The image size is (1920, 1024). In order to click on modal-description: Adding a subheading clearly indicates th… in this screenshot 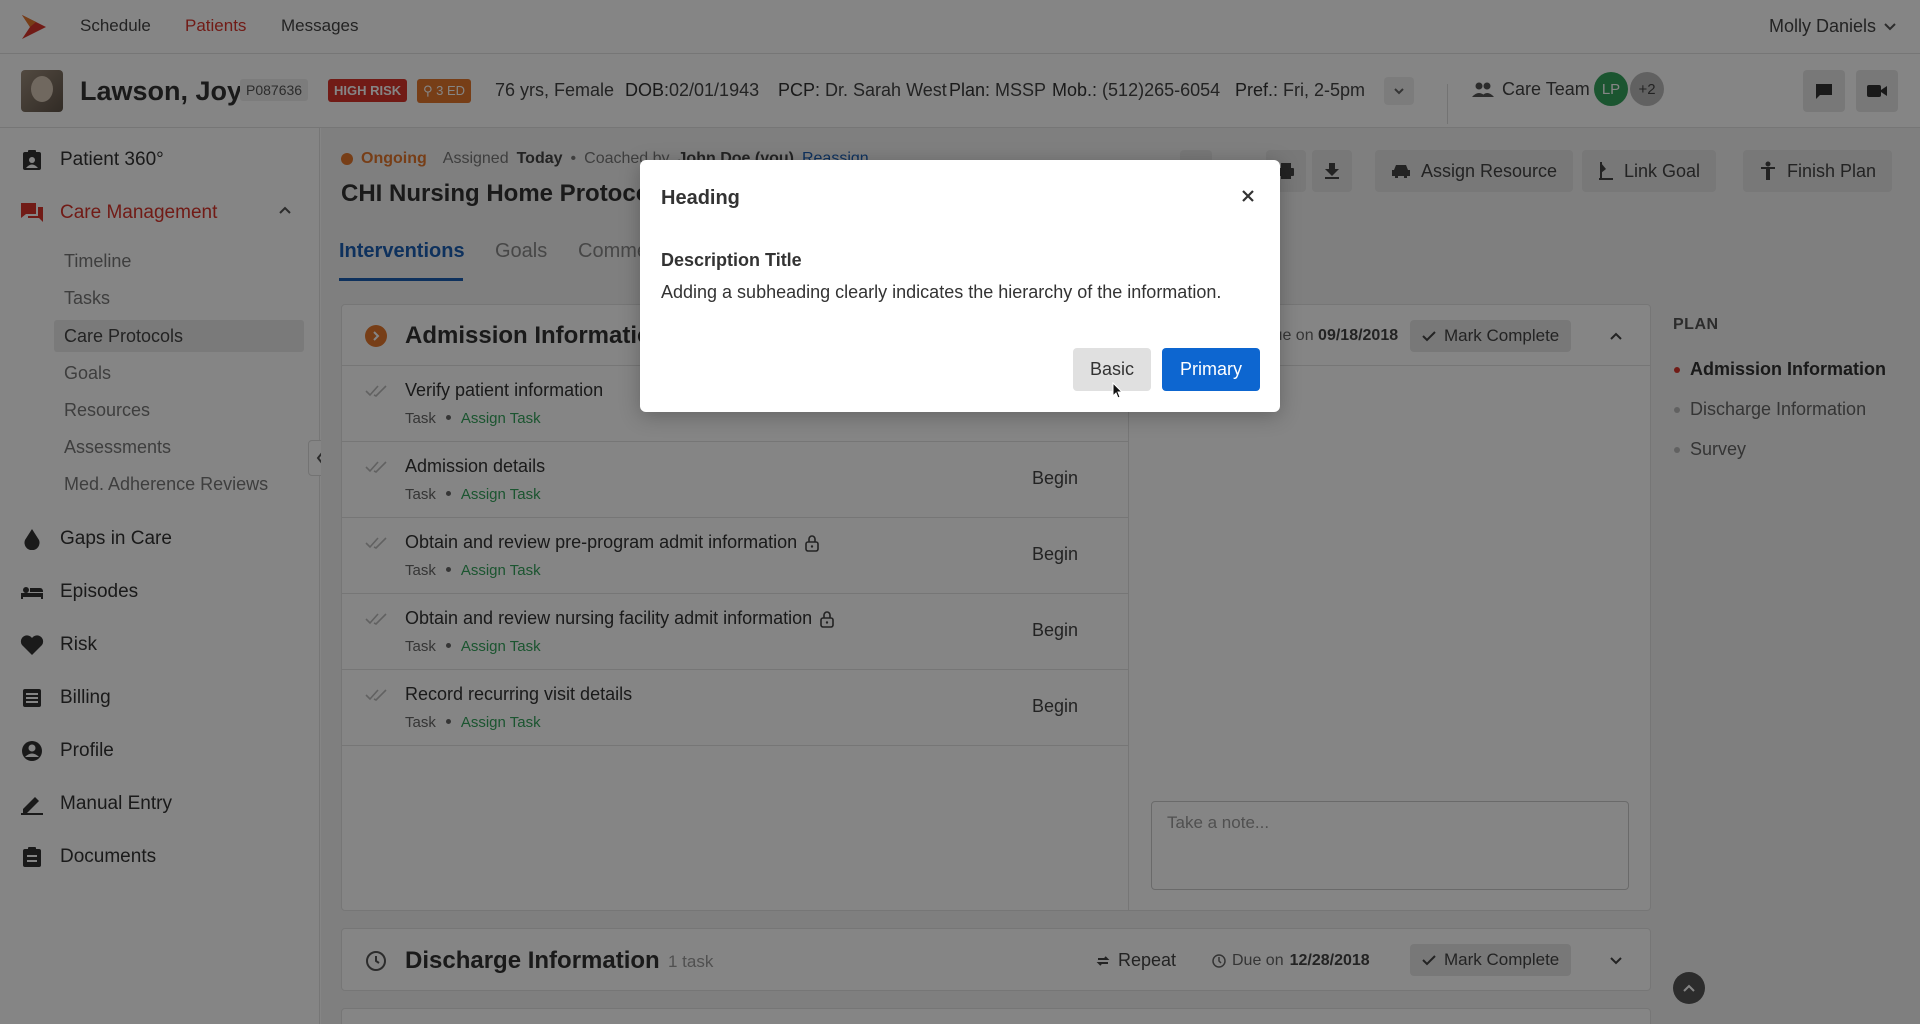, I will do `click(941, 292)`.